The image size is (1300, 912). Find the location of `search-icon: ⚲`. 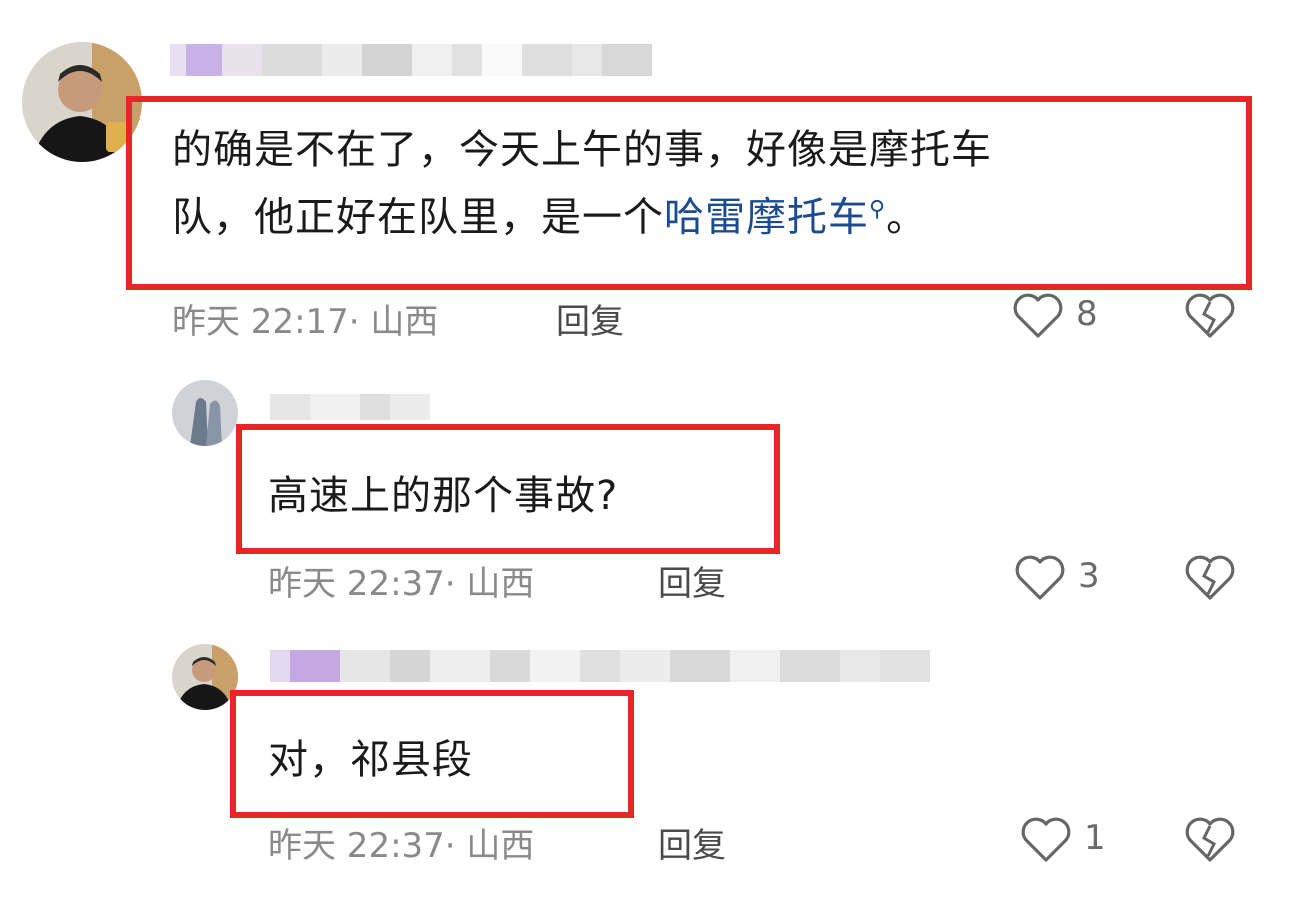

search-icon: ⚲ is located at coordinates (877, 209).